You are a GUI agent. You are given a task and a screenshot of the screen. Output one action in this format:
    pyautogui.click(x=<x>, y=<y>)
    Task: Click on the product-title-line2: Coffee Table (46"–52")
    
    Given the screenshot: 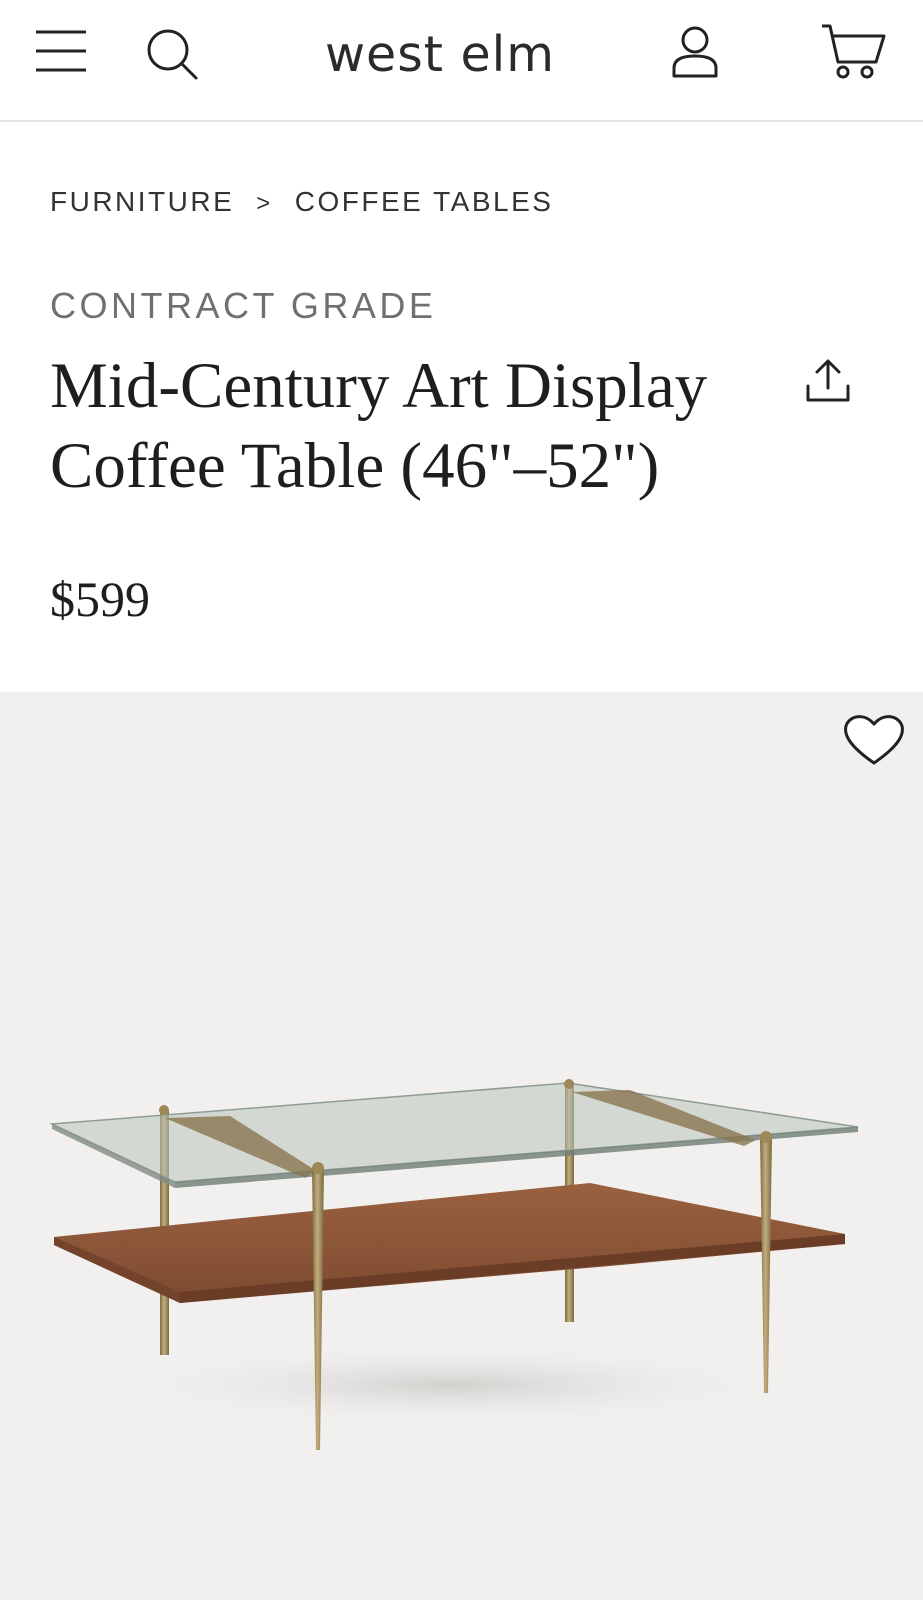 What is the action you would take?
    pyautogui.click(x=355, y=466)
    